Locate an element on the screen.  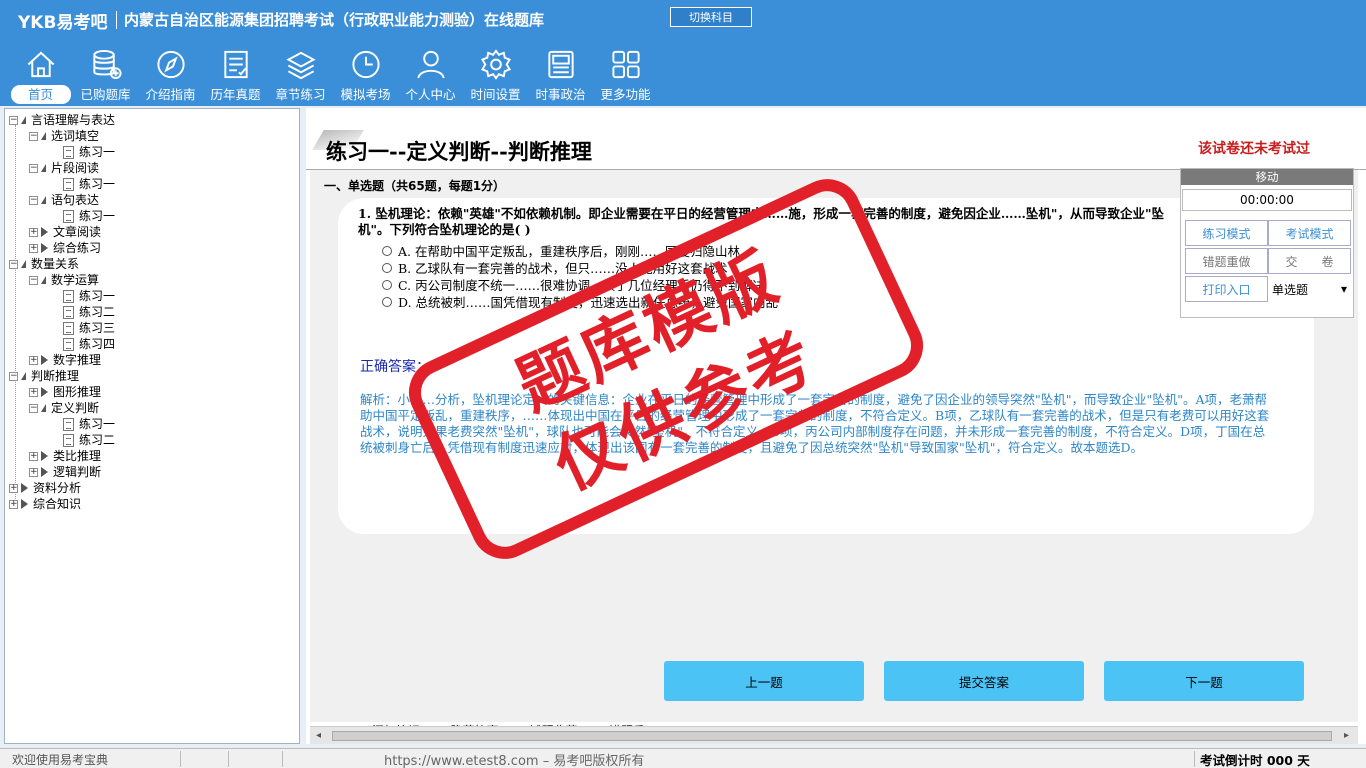
switch-subject-button: 切换科目 is located at coordinates (711, 17).